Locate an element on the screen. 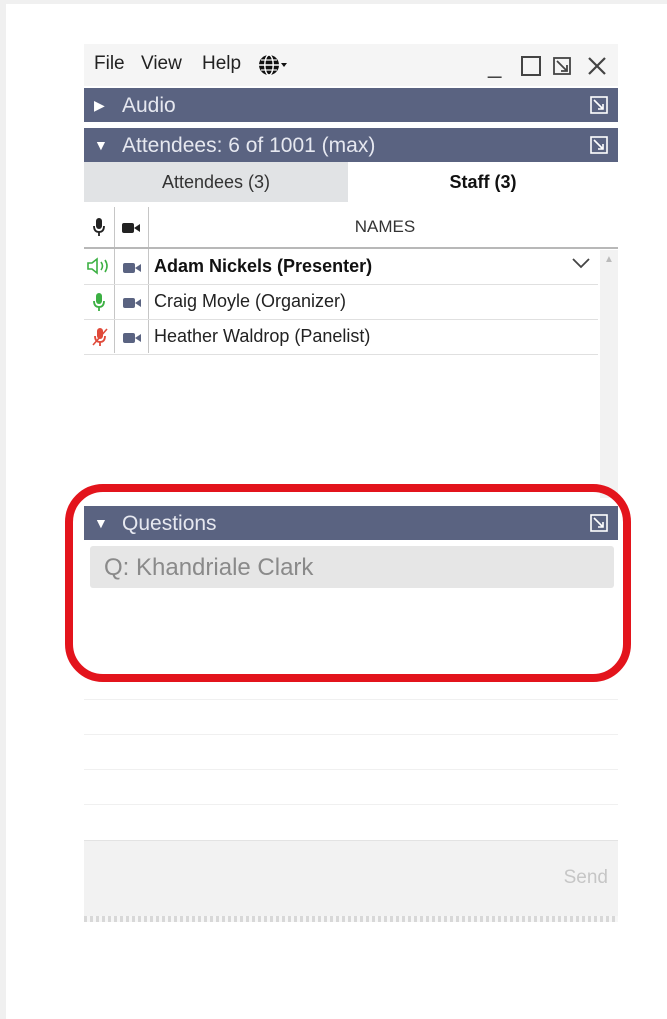 The width and height of the screenshot is (667, 1019). question-compose-area: Send is located at coordinates (351, 878).